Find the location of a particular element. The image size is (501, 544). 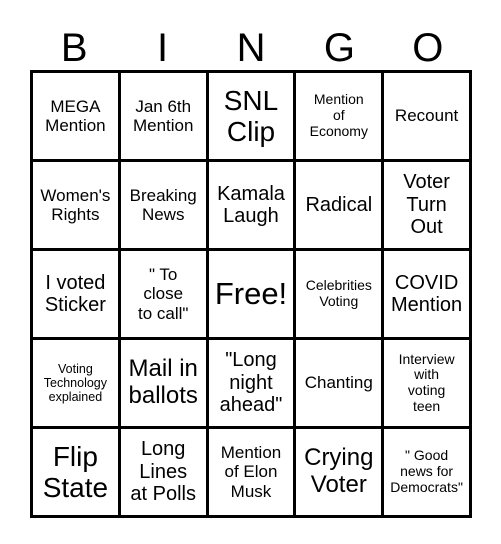

bingo-cell-r4c2: Mail in ballots is located at coordinates (164, 384).